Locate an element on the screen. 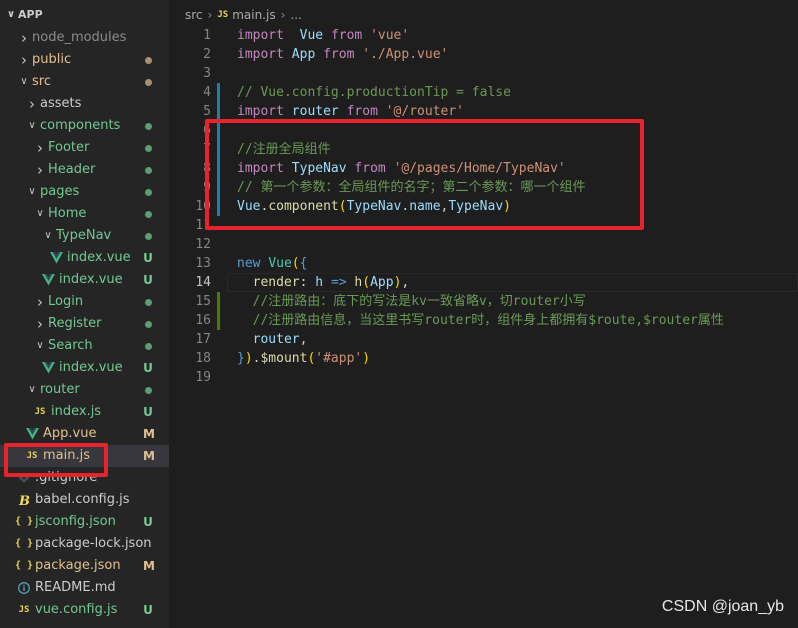 The width and height of the screenshot is (798, 628). code-line: 2 import App from './App.vue' is located at coordinates (483, 54).